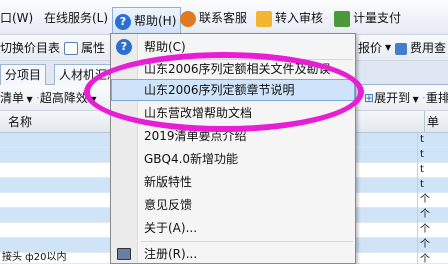 Image resolution: width=448 pixels, height=264 pixels. Describe the element at coordinates (34, 257) in the screenshot. I see `row-name-cell: 接头 ф20以内` at that location.